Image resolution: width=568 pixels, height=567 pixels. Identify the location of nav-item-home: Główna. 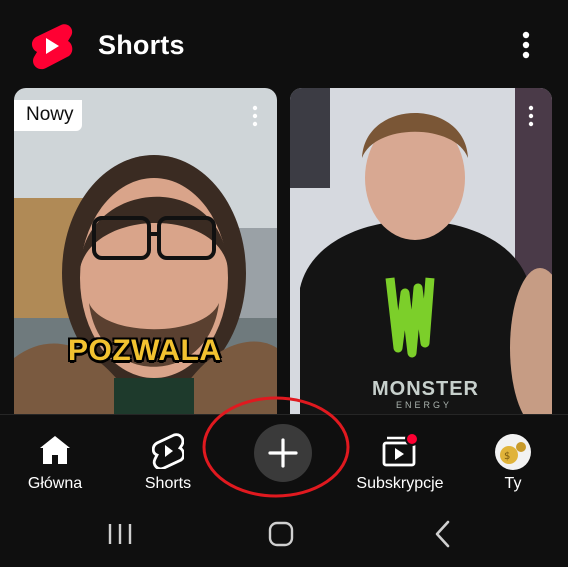
(55, 460).